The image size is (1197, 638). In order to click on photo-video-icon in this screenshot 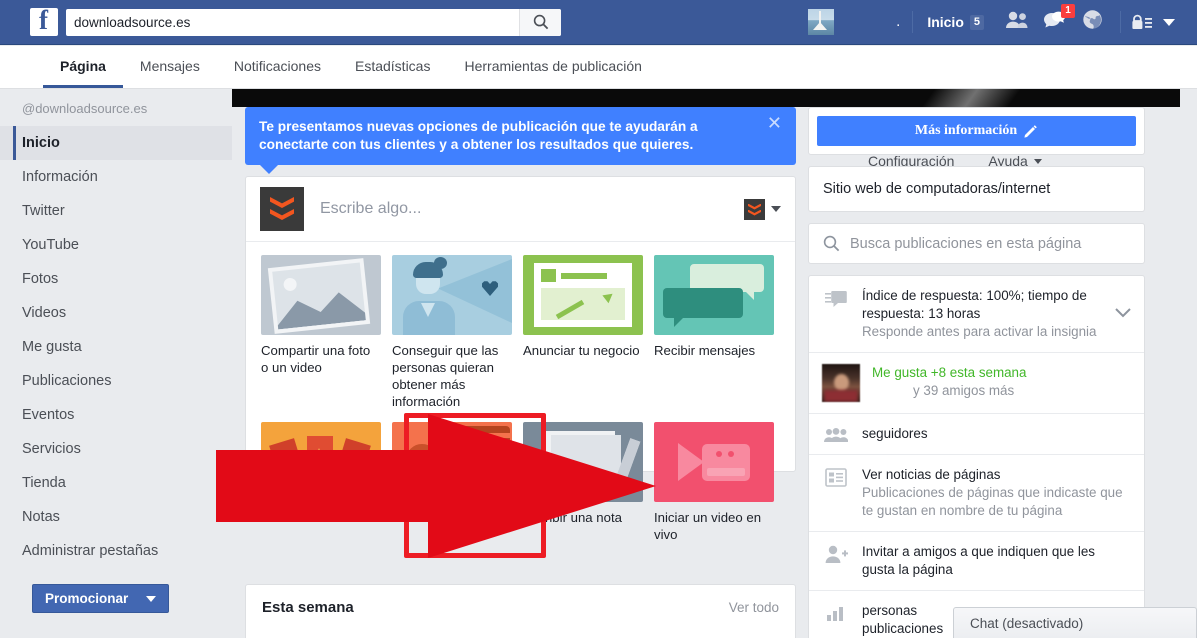, I will do `click(321, 295)`.